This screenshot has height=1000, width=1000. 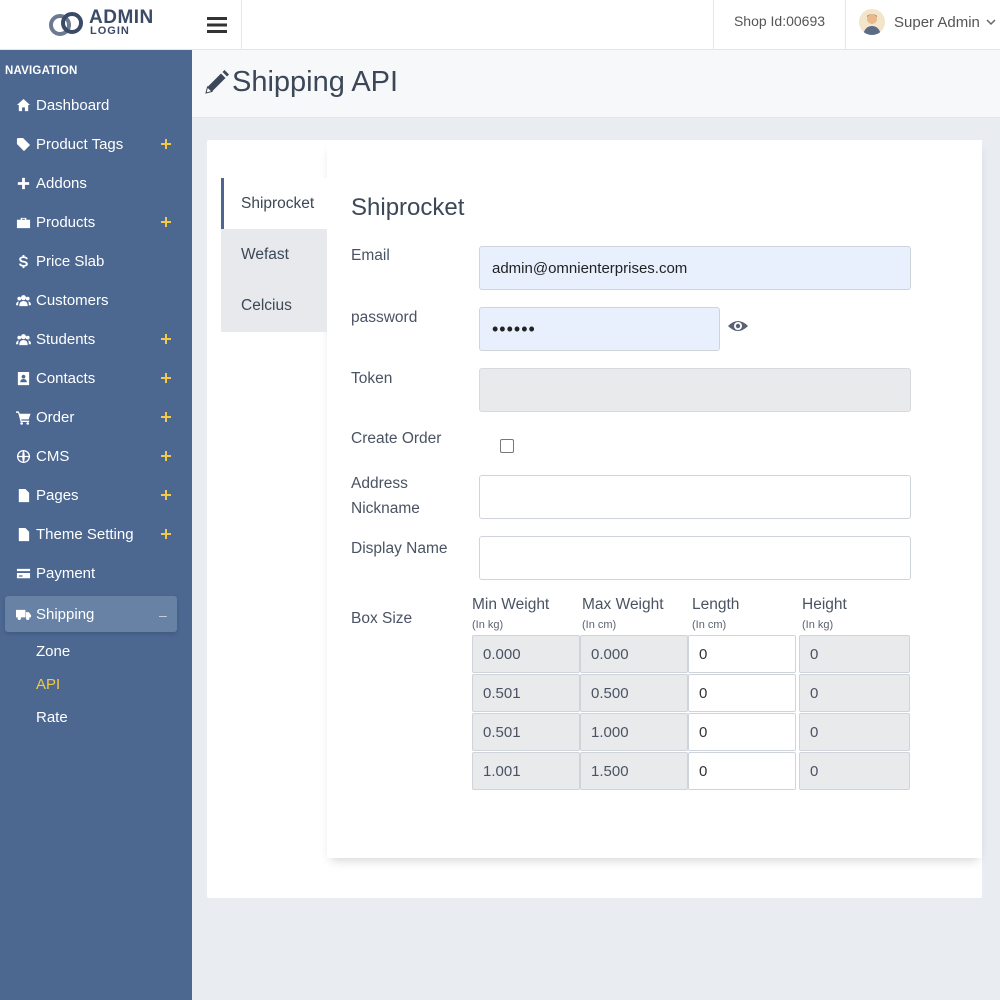 What do you see at coordinates (824, 604) in the screenshot?
I see `column-header: Height` at bounding box center [824, 604].